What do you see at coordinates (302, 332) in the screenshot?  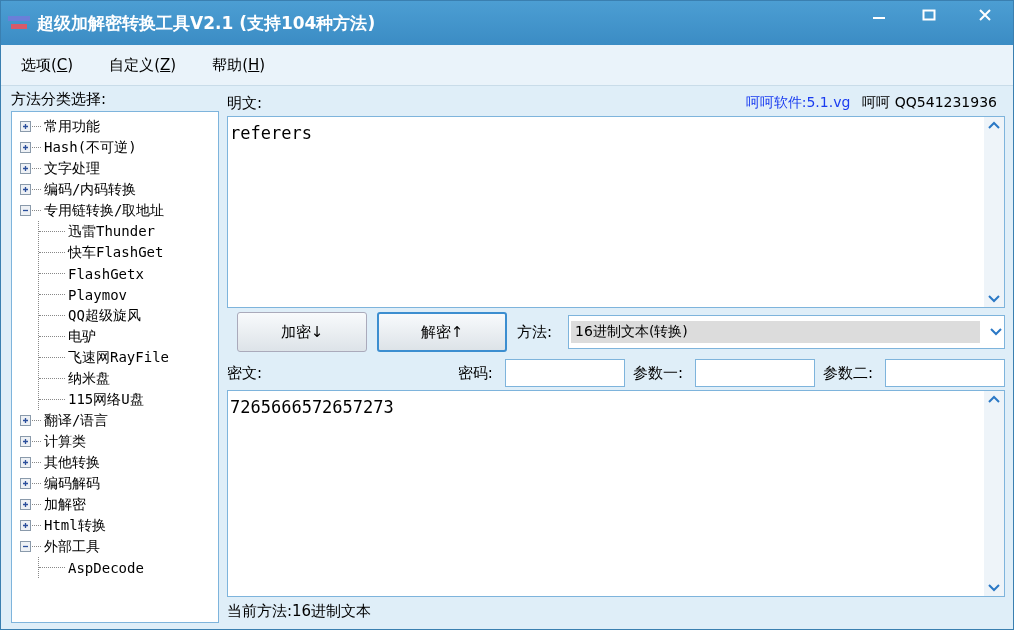 I see `encrypt-button: 加密↓` at bounding box center [302, 332].